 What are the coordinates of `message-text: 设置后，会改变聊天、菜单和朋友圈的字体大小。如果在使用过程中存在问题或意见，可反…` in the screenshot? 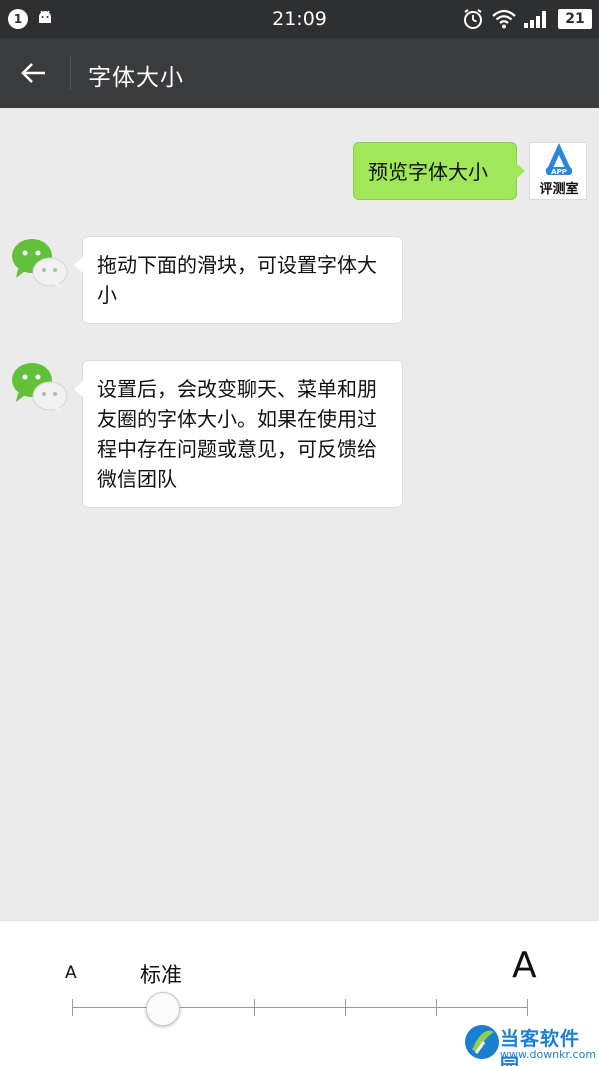 It's located at (237, 434).